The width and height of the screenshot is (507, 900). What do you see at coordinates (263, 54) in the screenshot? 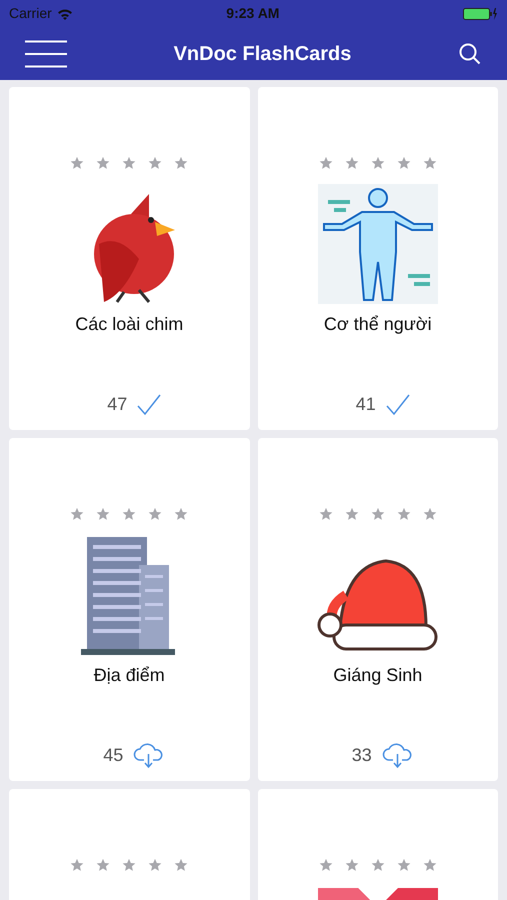
I see `app-title: VnDoc FlashCards` at bounding box center [263, 54].